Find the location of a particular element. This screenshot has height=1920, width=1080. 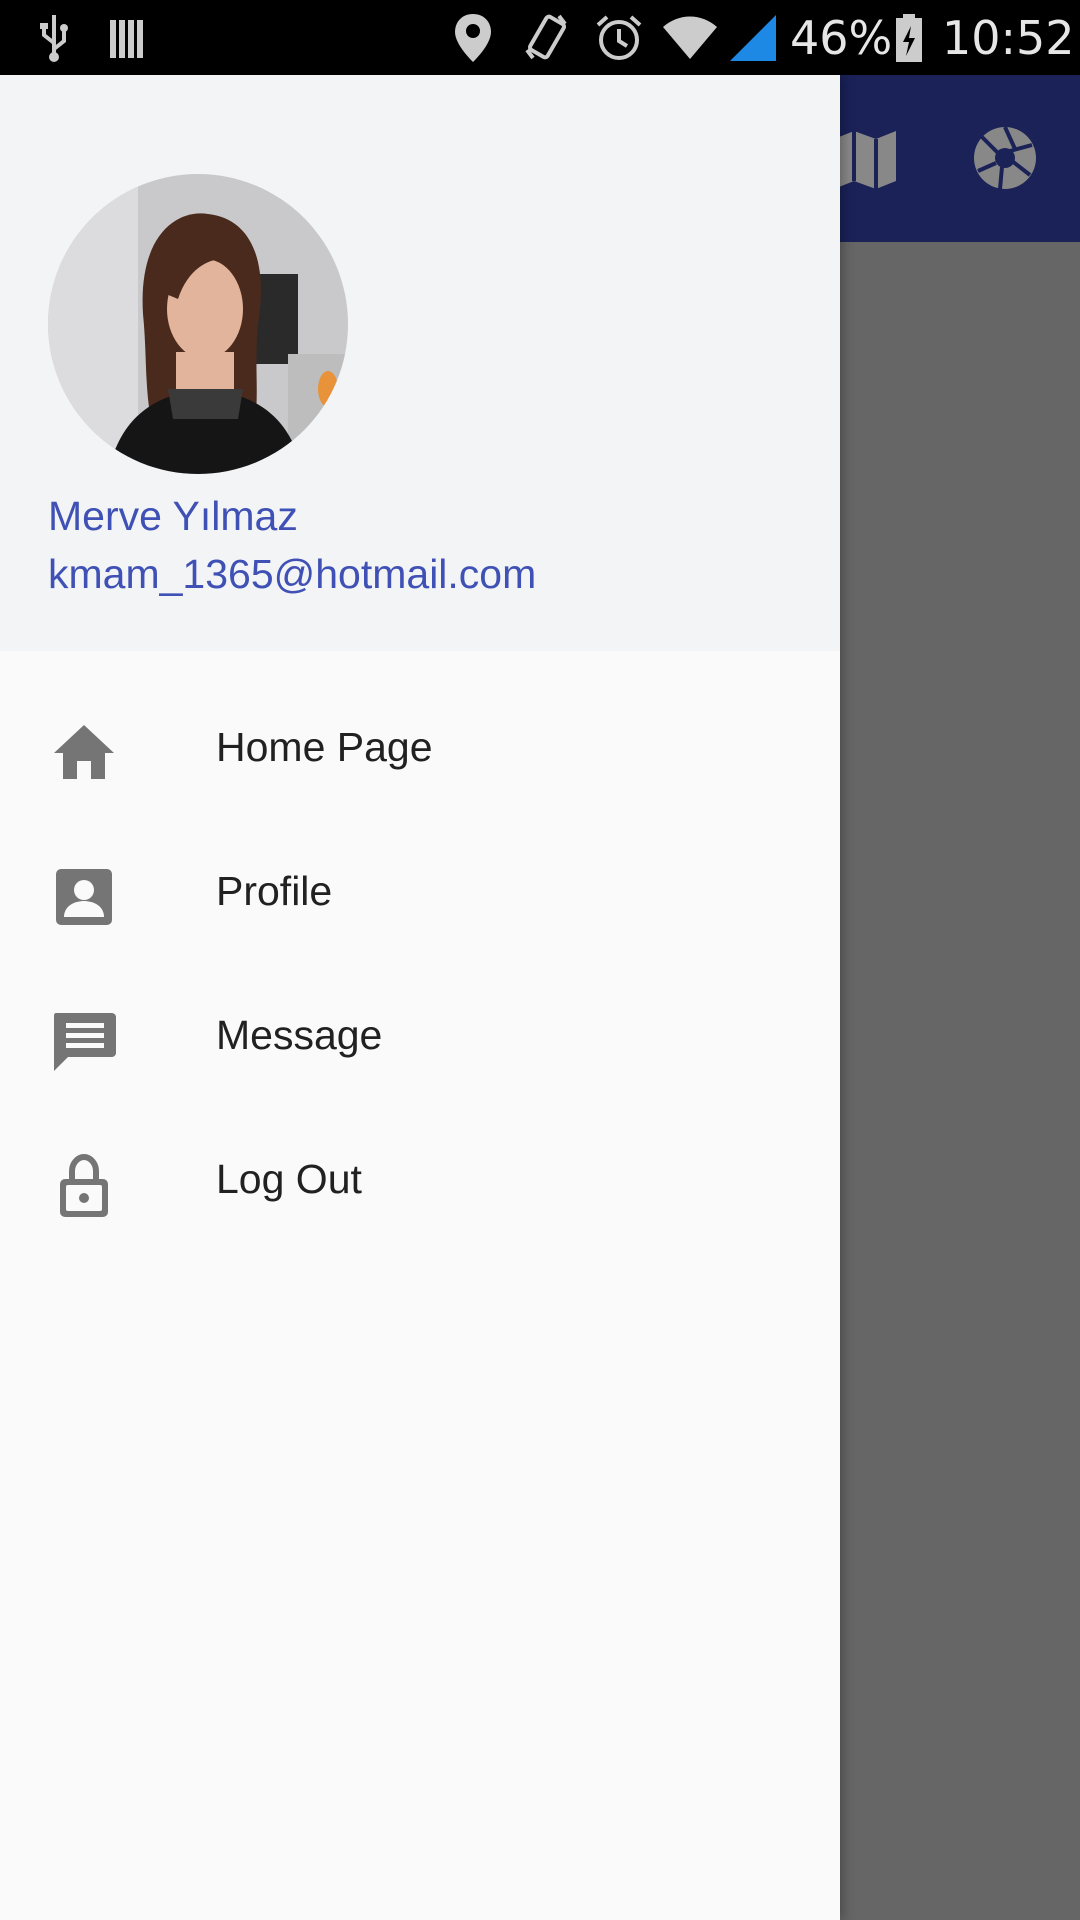

map-icon is located at coordinates (865, 158).